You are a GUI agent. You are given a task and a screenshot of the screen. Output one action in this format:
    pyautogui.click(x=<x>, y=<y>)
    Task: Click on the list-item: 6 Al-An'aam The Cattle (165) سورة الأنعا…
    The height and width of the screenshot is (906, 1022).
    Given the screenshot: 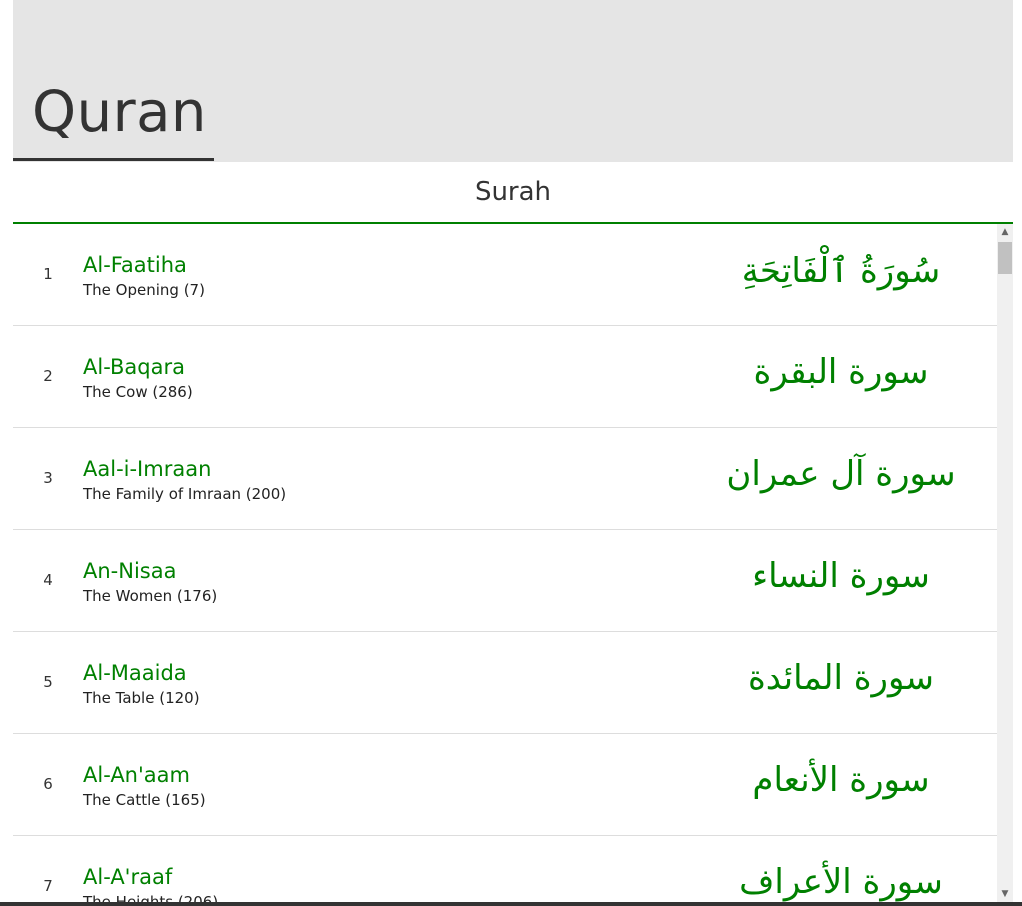 What is the action you would take?
    pyautogui.click(x=505, y=785)
    